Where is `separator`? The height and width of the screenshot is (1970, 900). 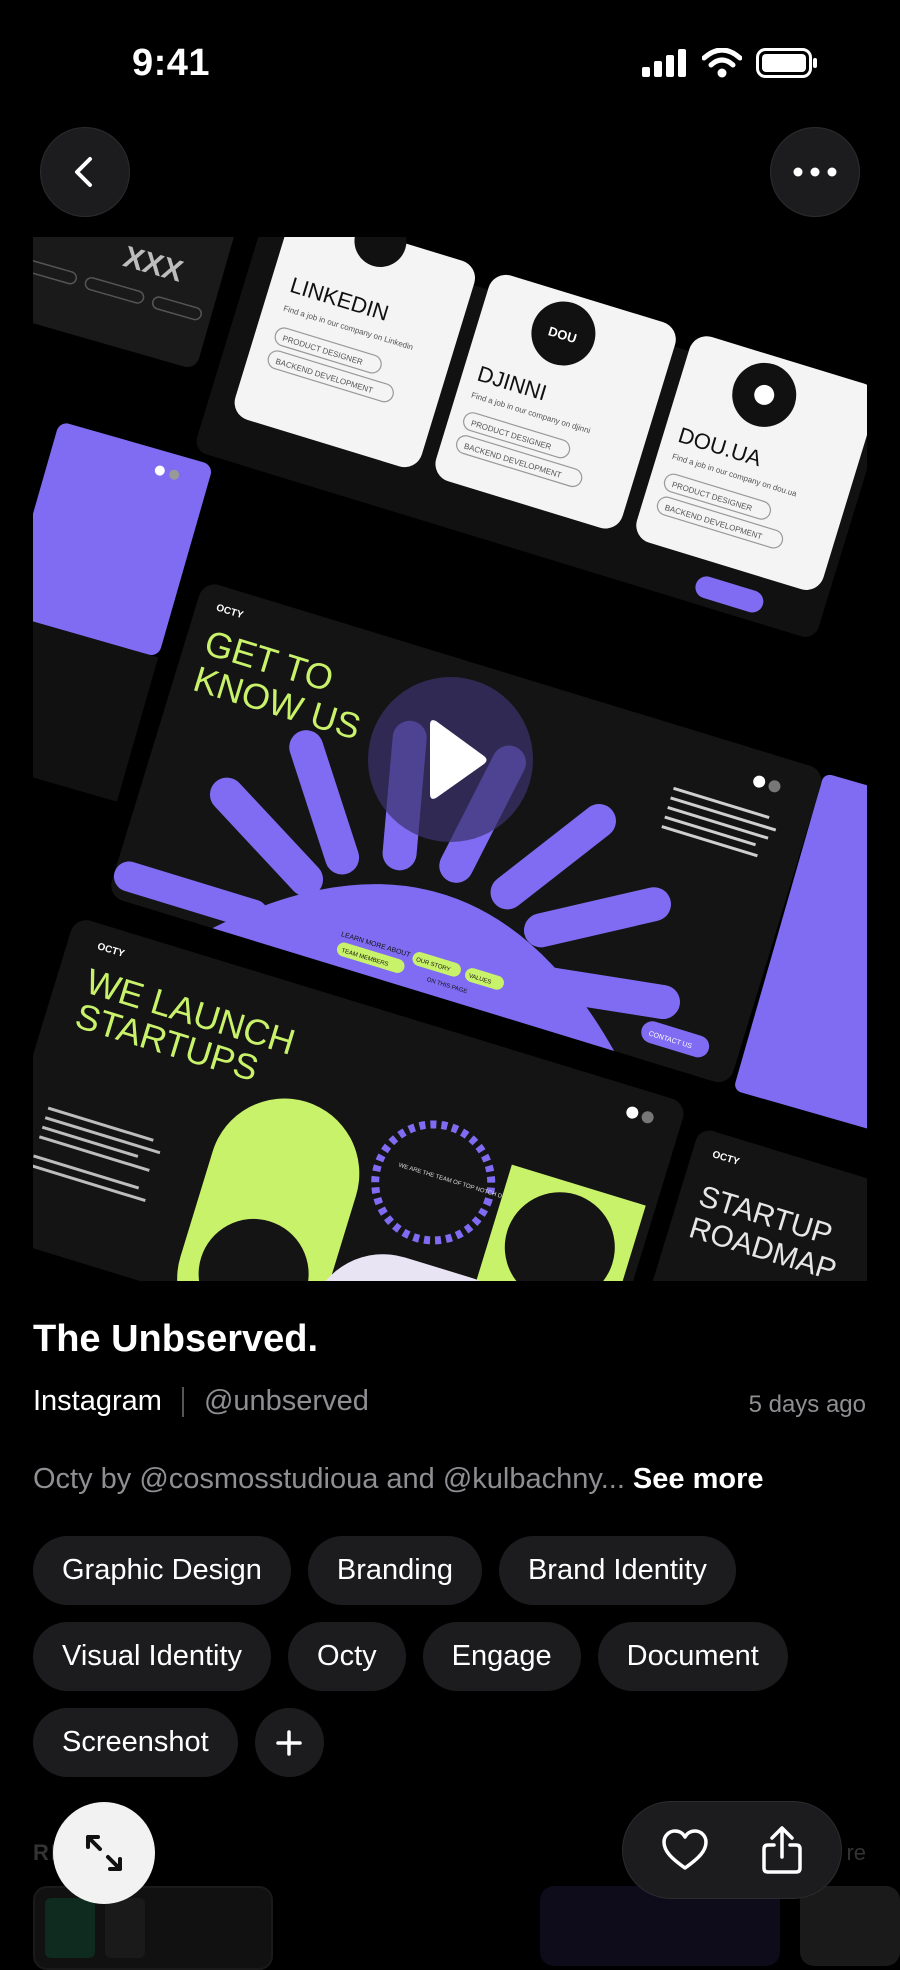 separator is located at coordinates (182, 1401).